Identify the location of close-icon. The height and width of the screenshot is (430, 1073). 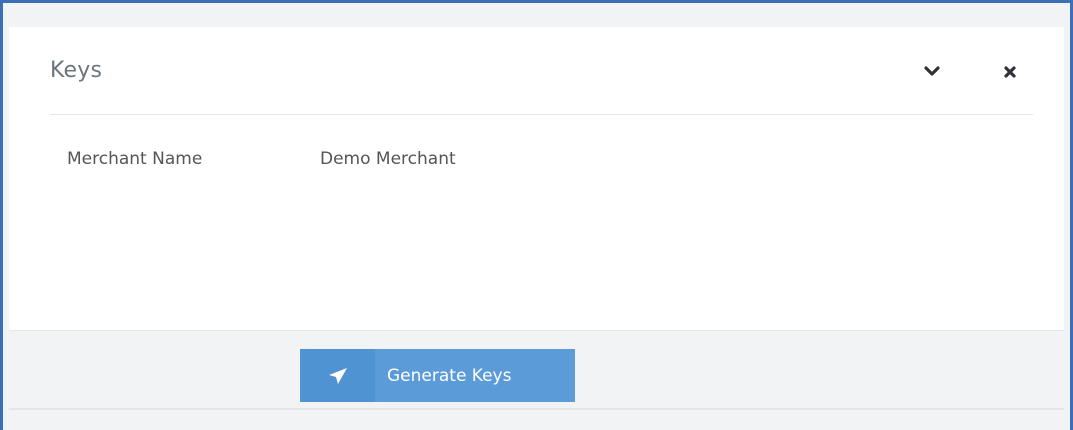
(1010, 72).